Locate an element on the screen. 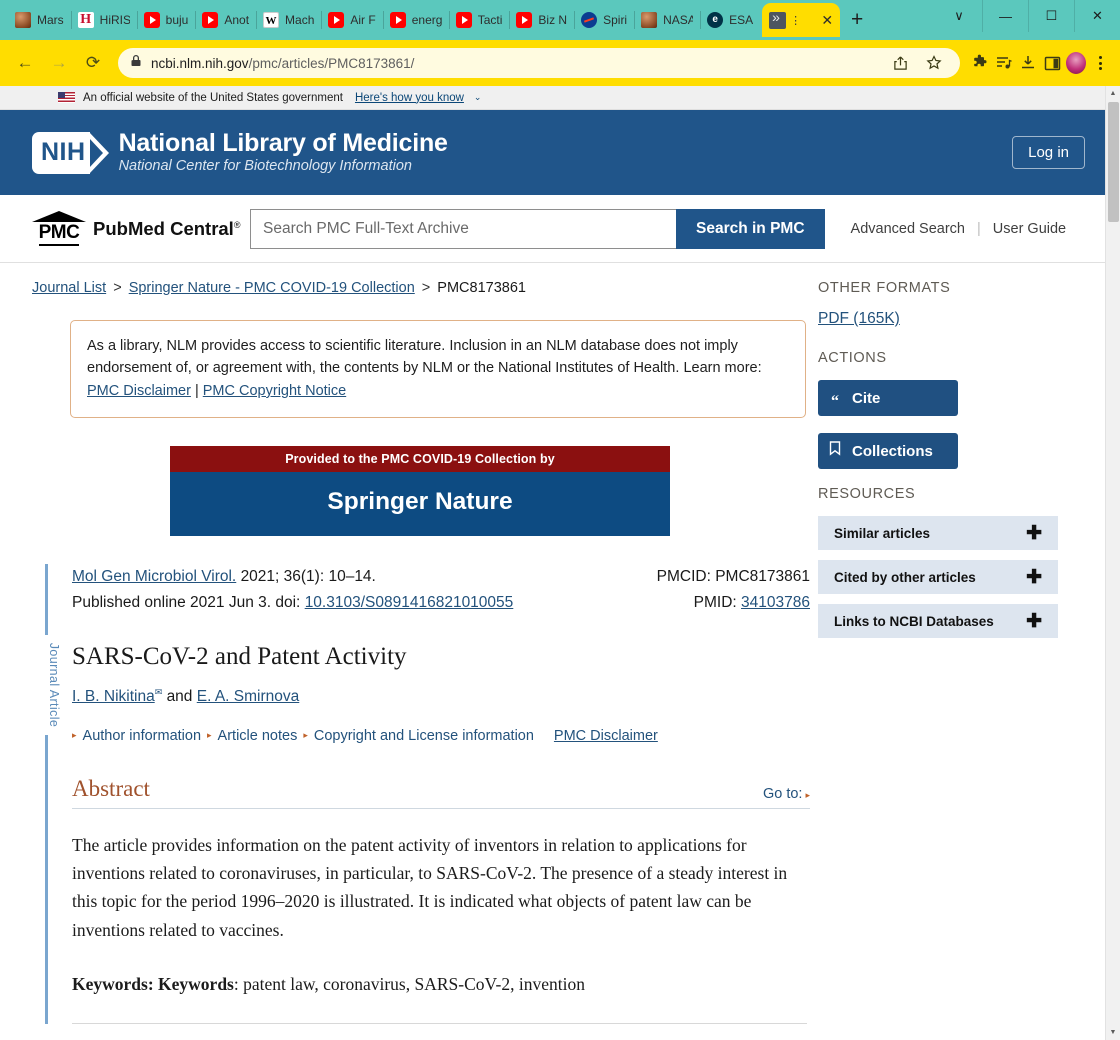  chrome-menu-icon is located at coordinates (1100, 63).